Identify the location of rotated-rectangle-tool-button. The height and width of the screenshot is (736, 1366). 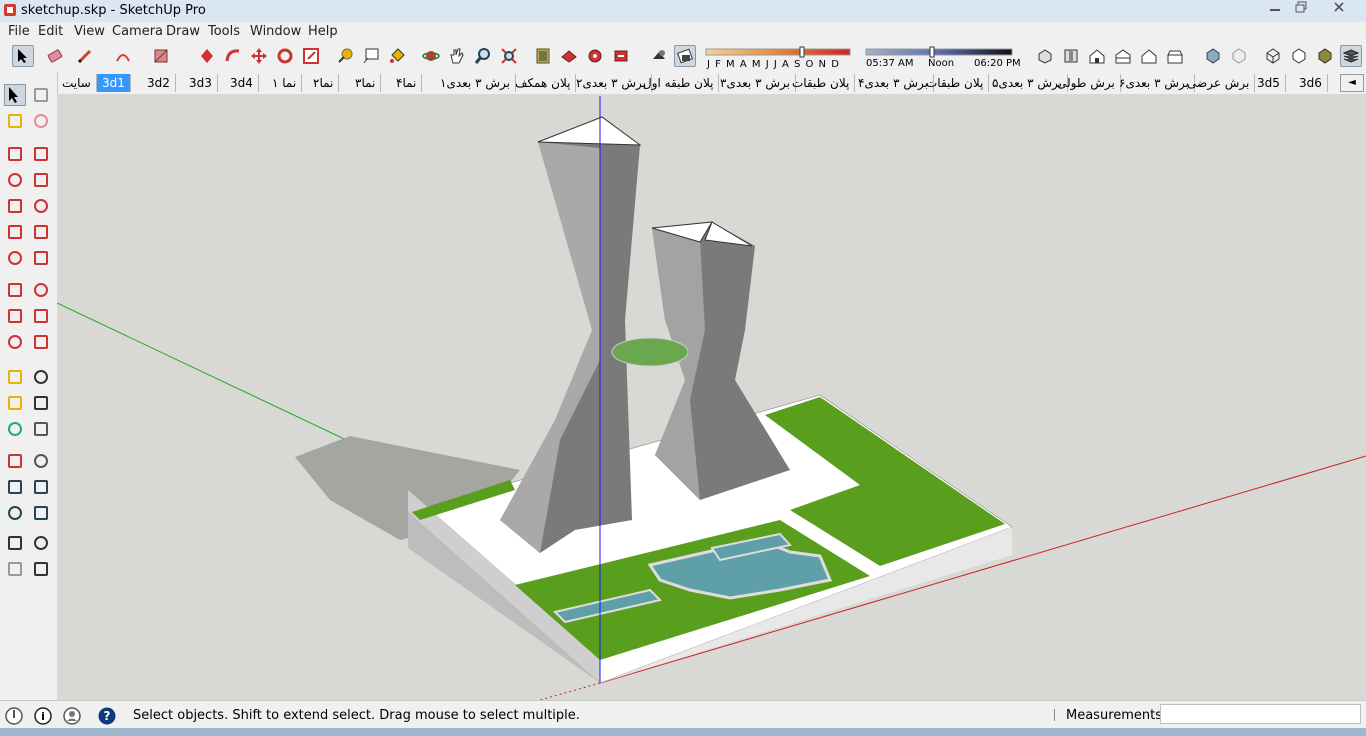
(41, 180).